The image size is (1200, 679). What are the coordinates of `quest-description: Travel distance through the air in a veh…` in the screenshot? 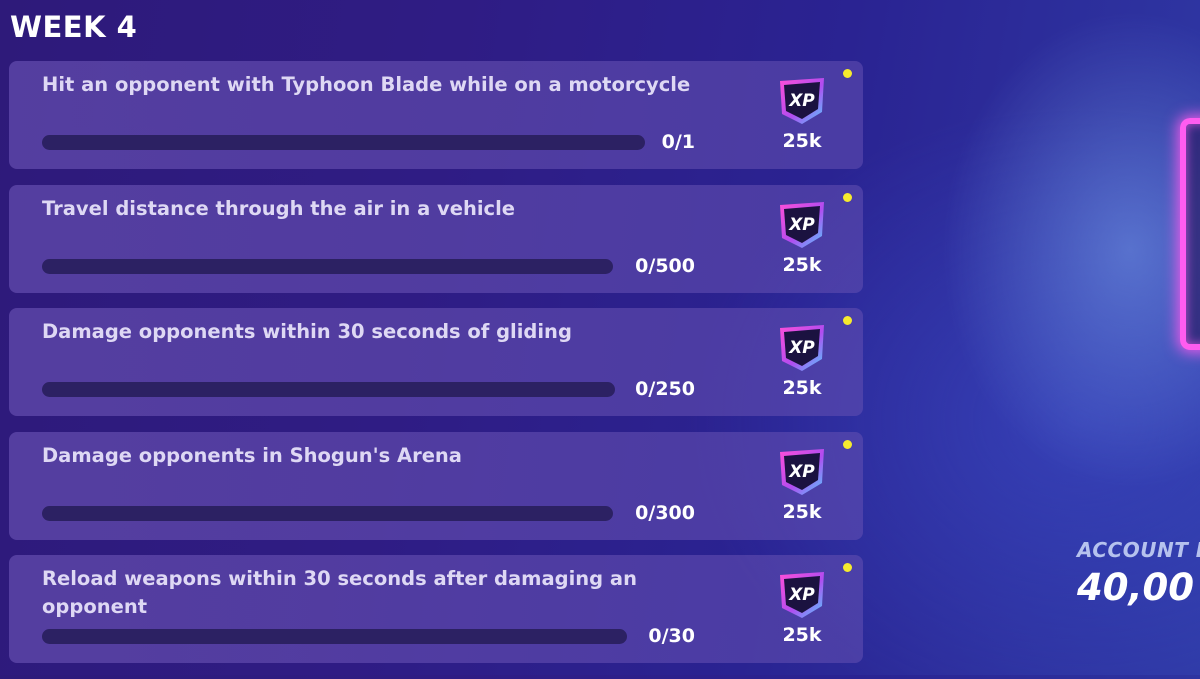 It's located at (278, 208).